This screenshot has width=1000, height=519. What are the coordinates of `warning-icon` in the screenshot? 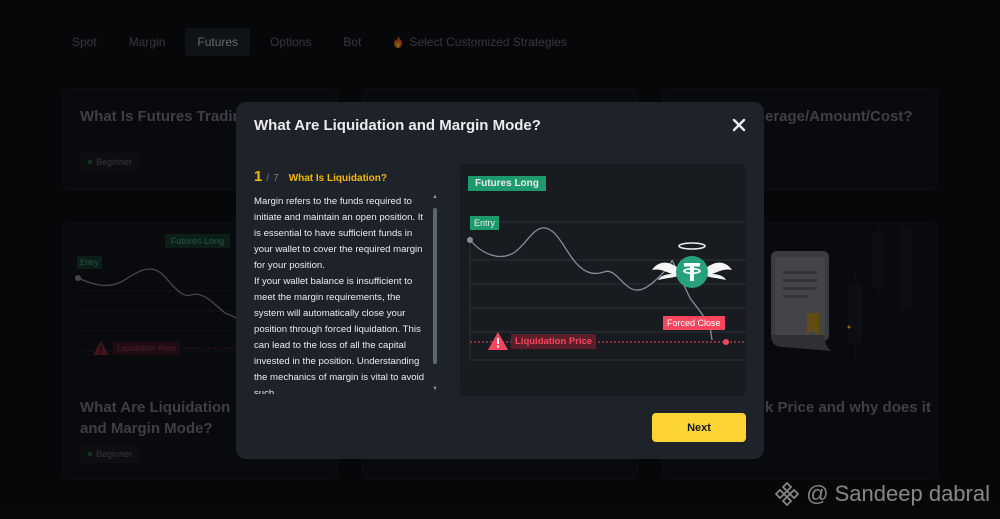 It's located at (498, 341).